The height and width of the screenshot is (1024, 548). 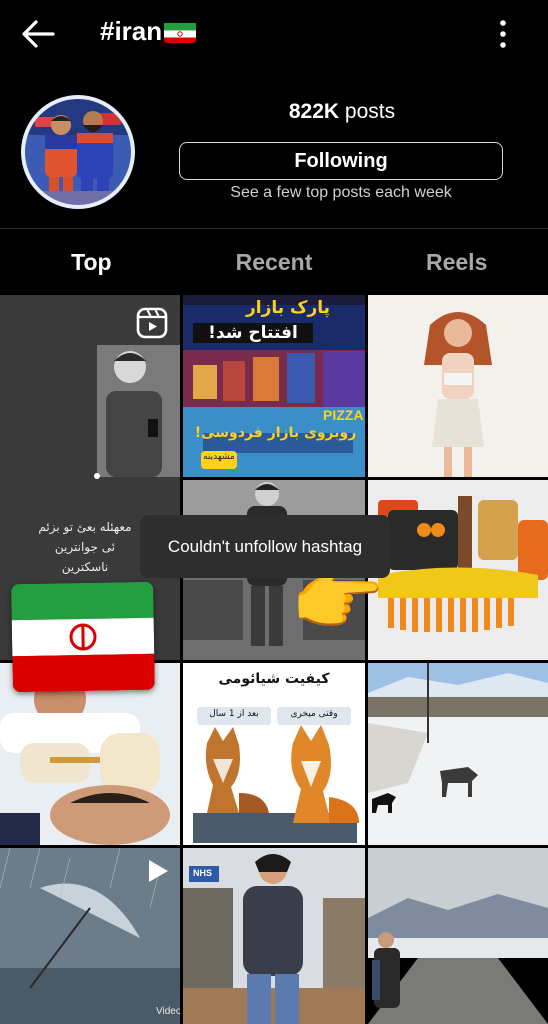 I want to click on tab-recent: Recent, so click(x=274, y=262).